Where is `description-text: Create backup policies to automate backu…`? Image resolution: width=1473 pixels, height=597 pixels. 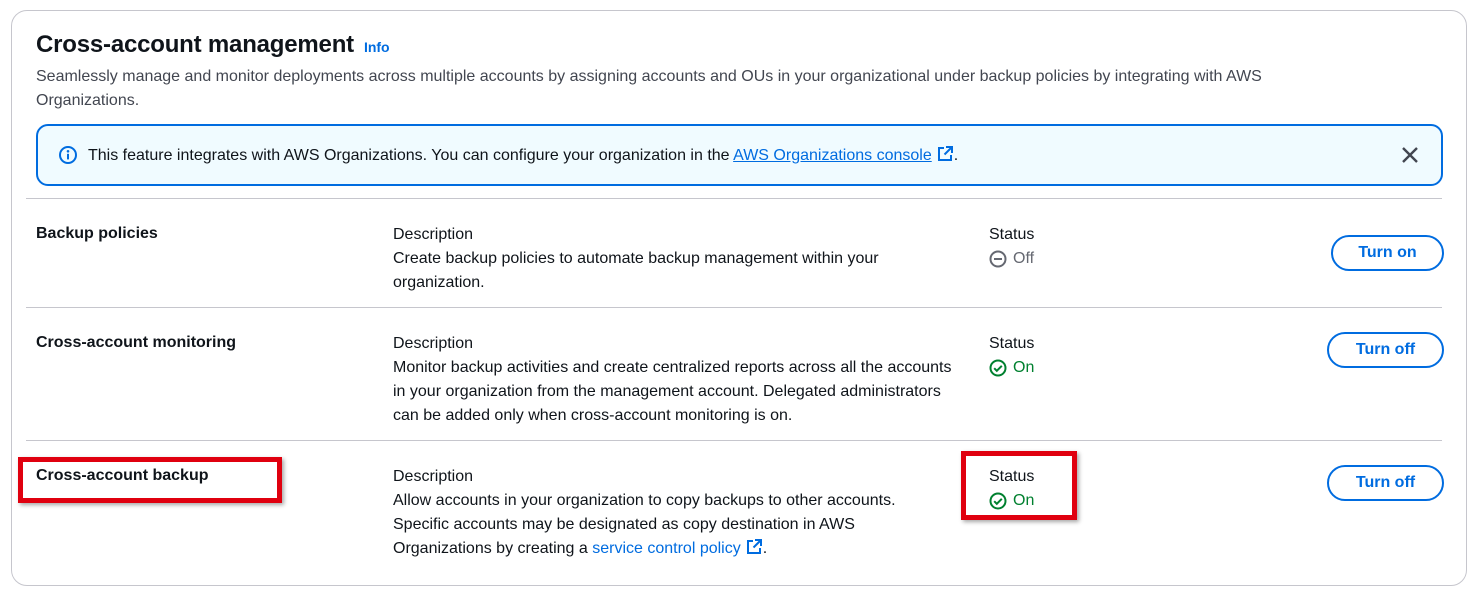
description-text: Create backup policies to automate backu… is located at coordinates (636, 270).